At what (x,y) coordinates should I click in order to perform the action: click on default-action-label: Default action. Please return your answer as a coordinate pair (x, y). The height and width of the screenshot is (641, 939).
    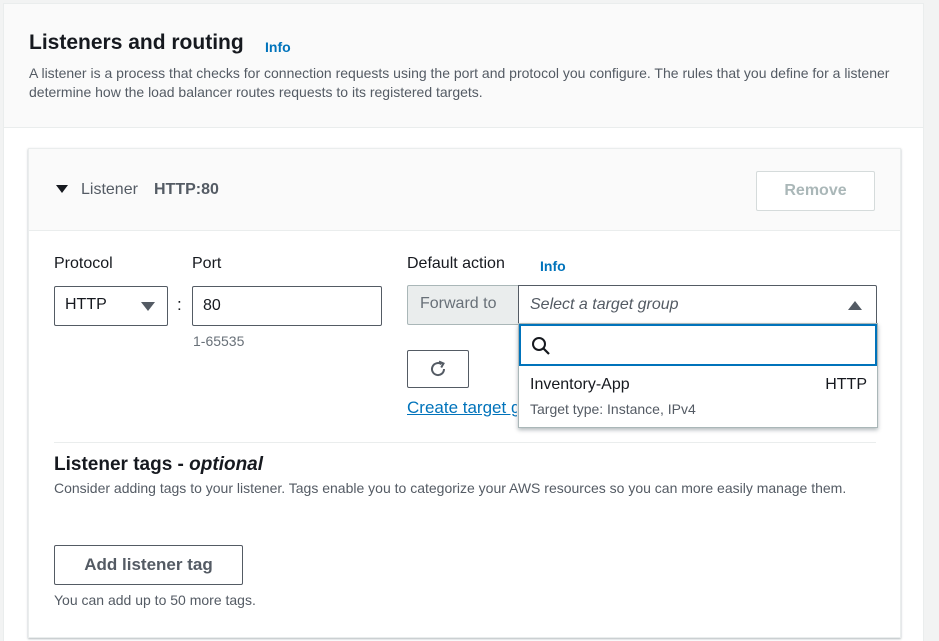
    Looking at the image, I should click on (456, 263).